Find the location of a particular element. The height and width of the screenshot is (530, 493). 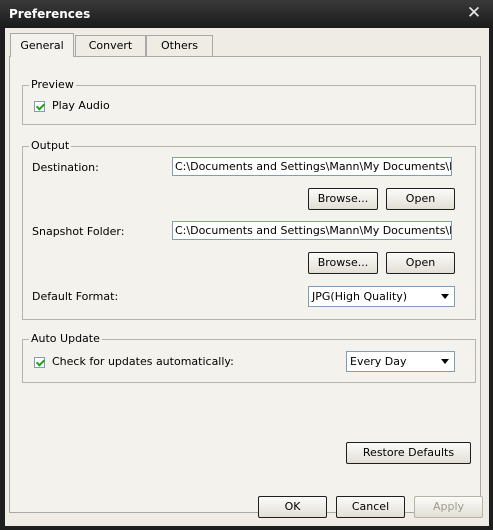

auto-update-label: Check for updates automatically: is located at coordinates (143, 361).